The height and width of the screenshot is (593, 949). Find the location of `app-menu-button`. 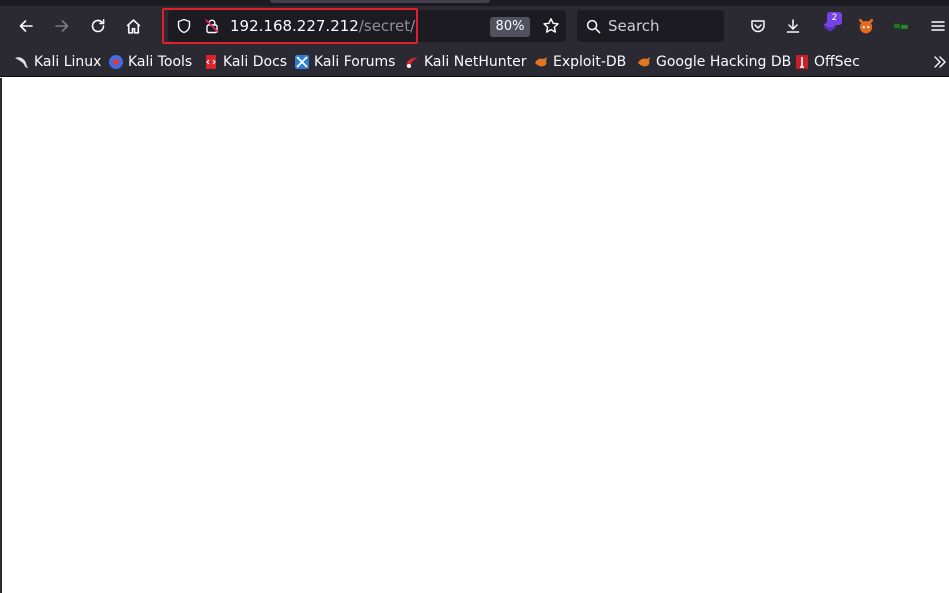

app-menu-button is located at coordinates (936, 26).